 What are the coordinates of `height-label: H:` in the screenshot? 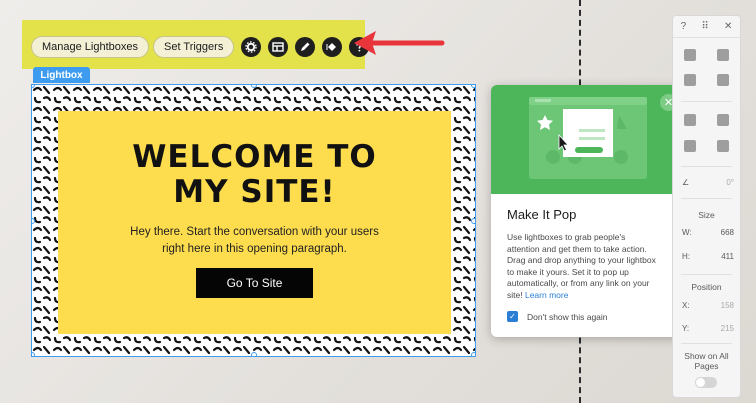 It's located at (686, 256).